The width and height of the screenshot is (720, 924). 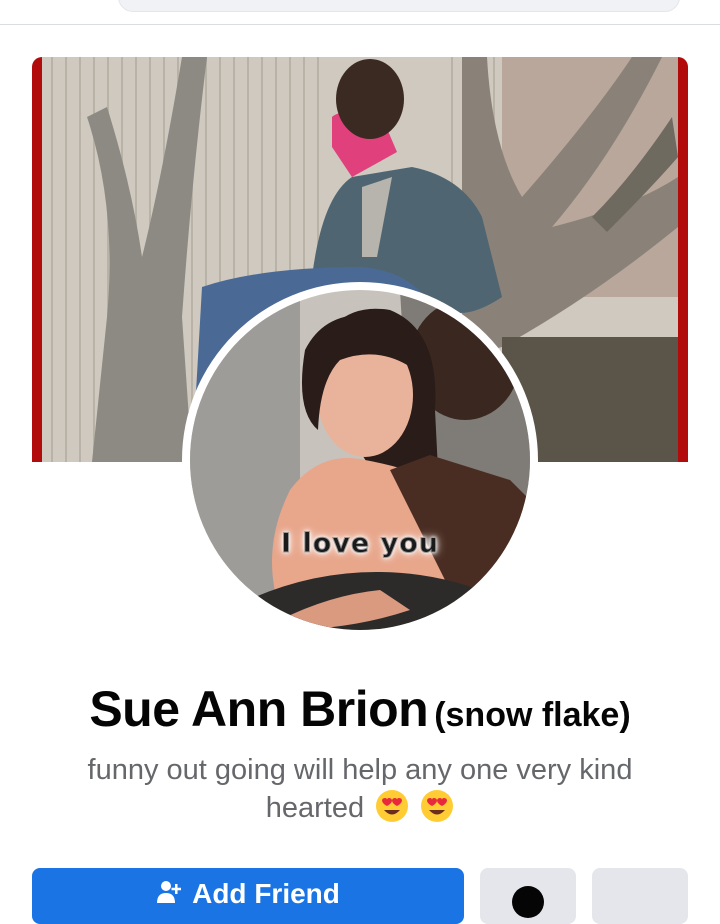 What do you see at coordinates (399, 6) in the screenshot?
I see `search-bar` at bounding box center [399, 6].